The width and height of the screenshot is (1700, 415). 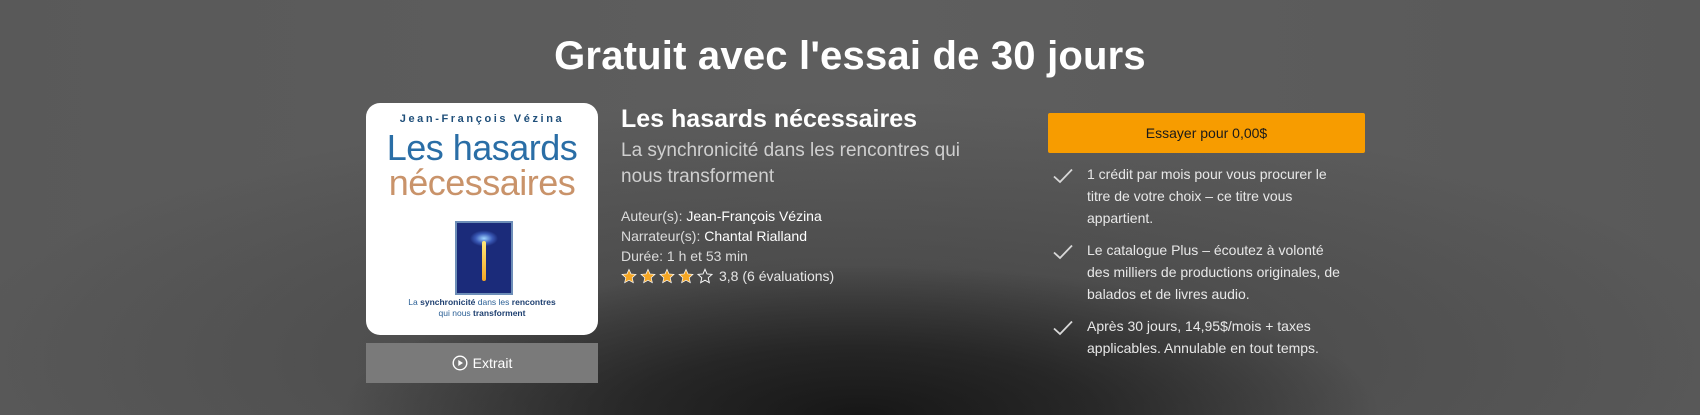 I want to click on sample-button: Extrait, so click(x=482, y=363).